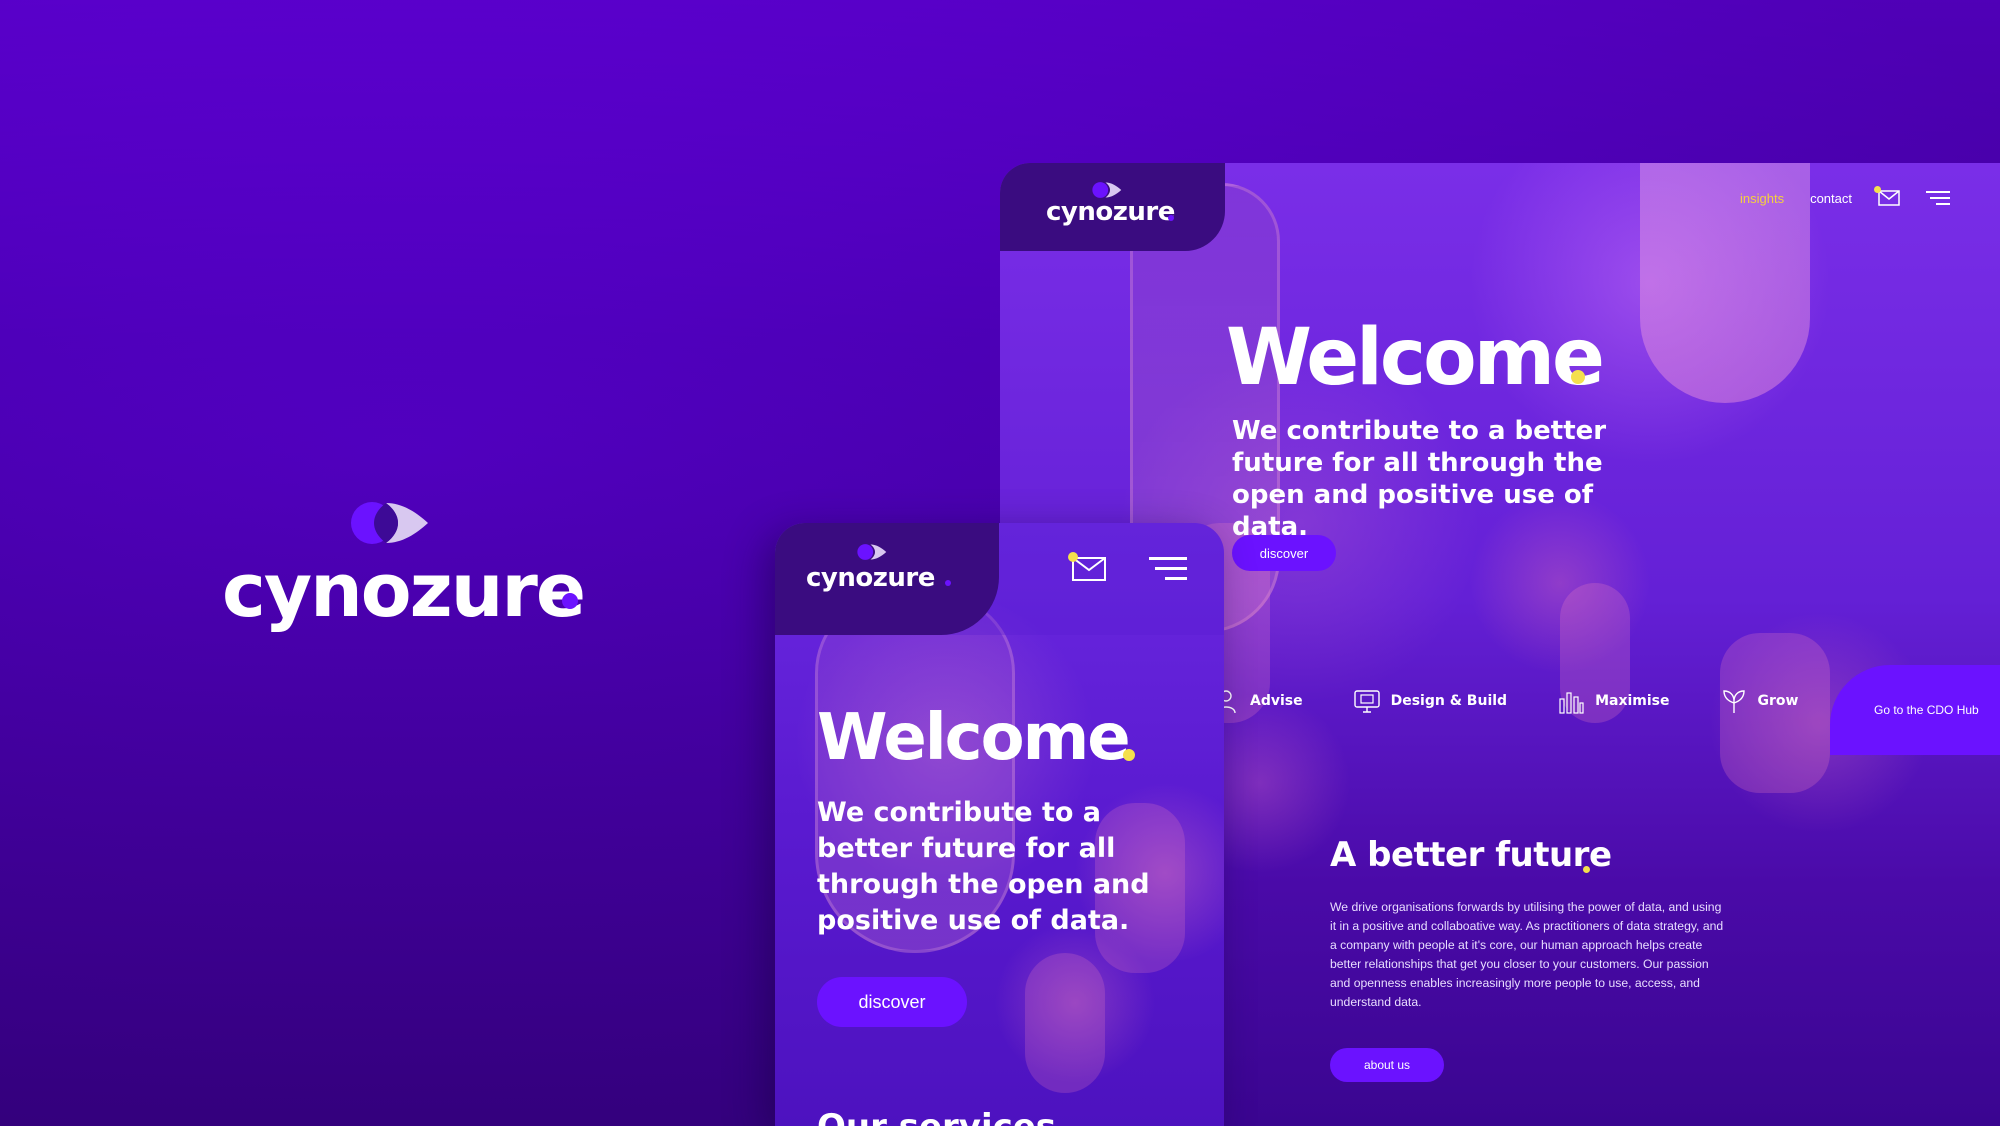 The width and height of the screenshot is (2000, 1126). I want to click on service-advise: Advise, so click(1257, 701).